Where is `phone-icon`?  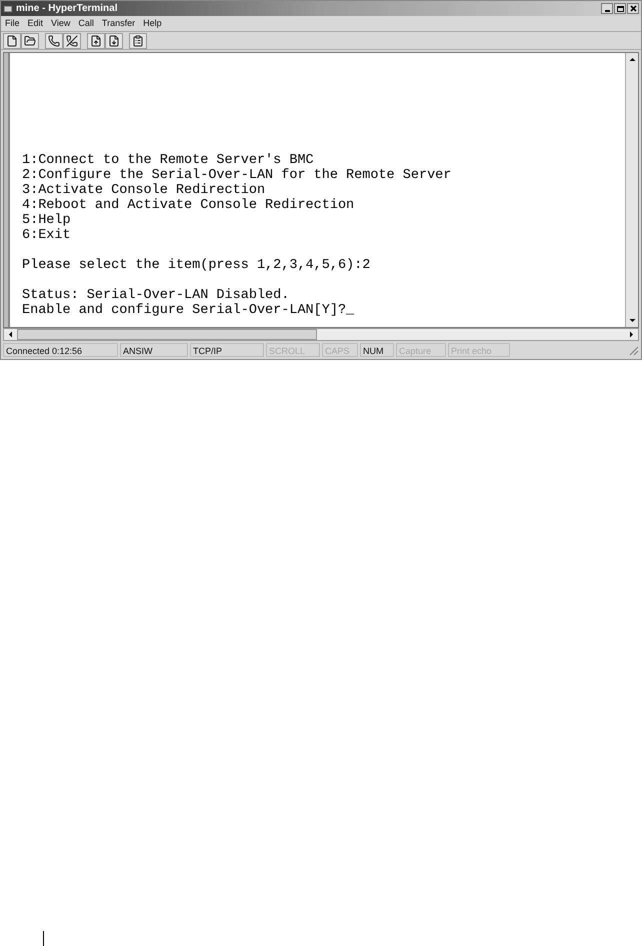
phone-icon is located at coordinates (54, 40).